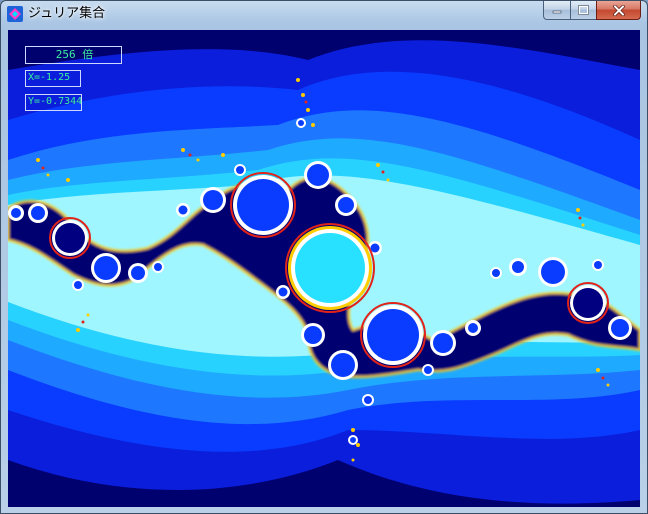  What do you see at coordinates (53, 78) in the screenshot?
I see `x-coordinate-readout: X=-1.25` at bounding box center [53, 78].